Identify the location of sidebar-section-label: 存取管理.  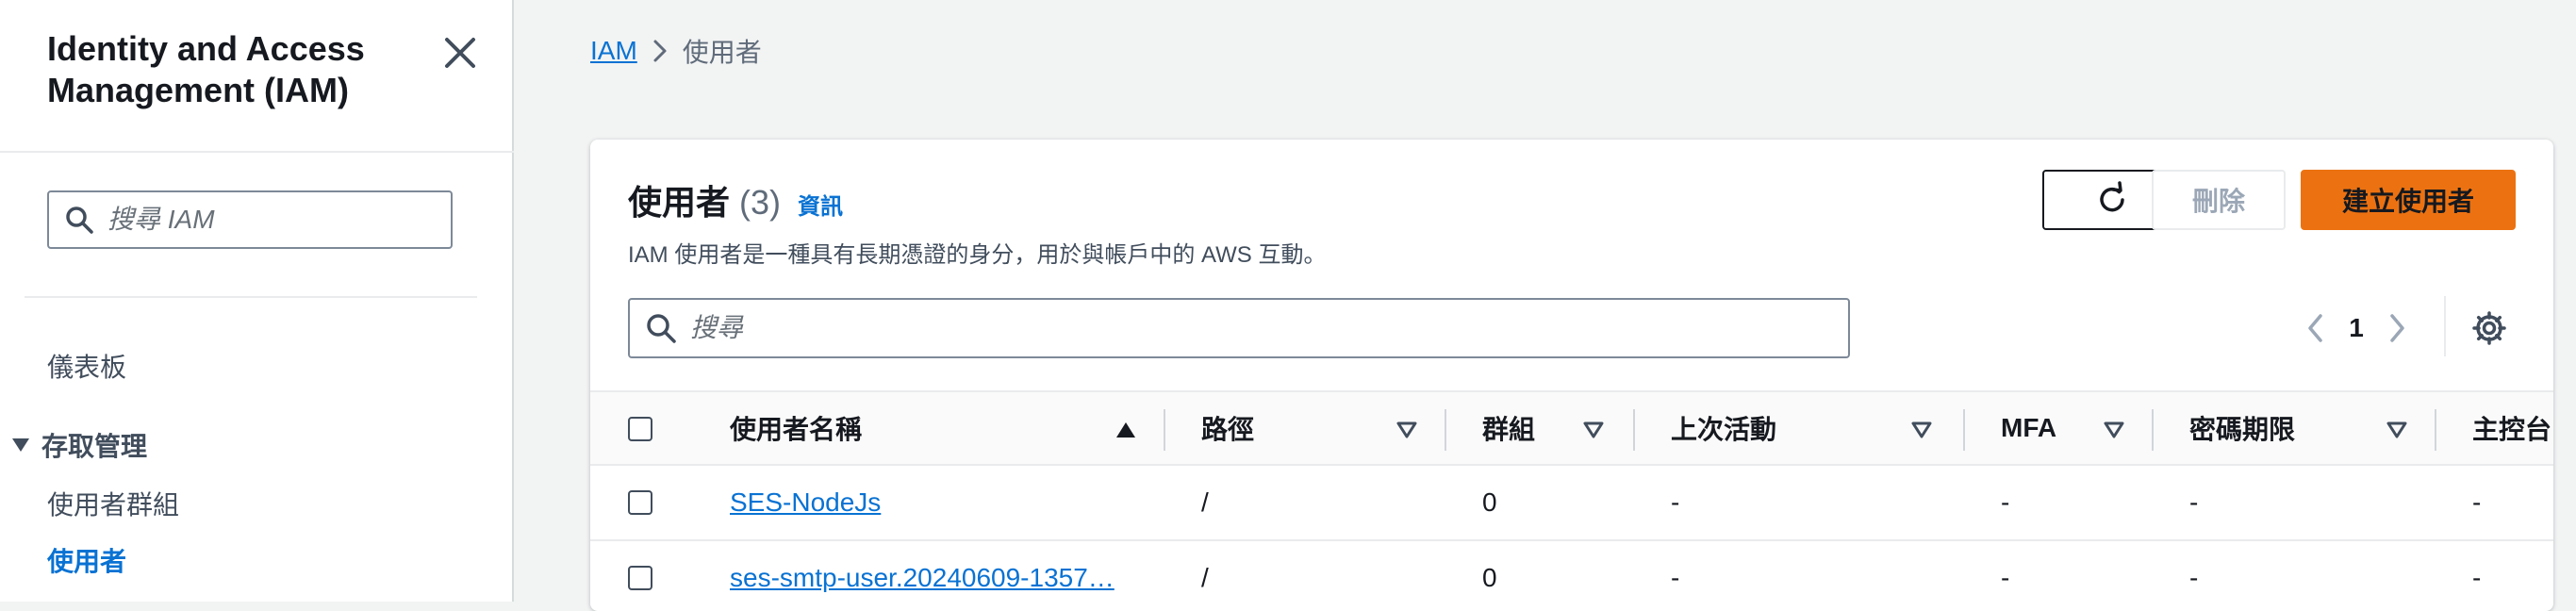
(94, 446).